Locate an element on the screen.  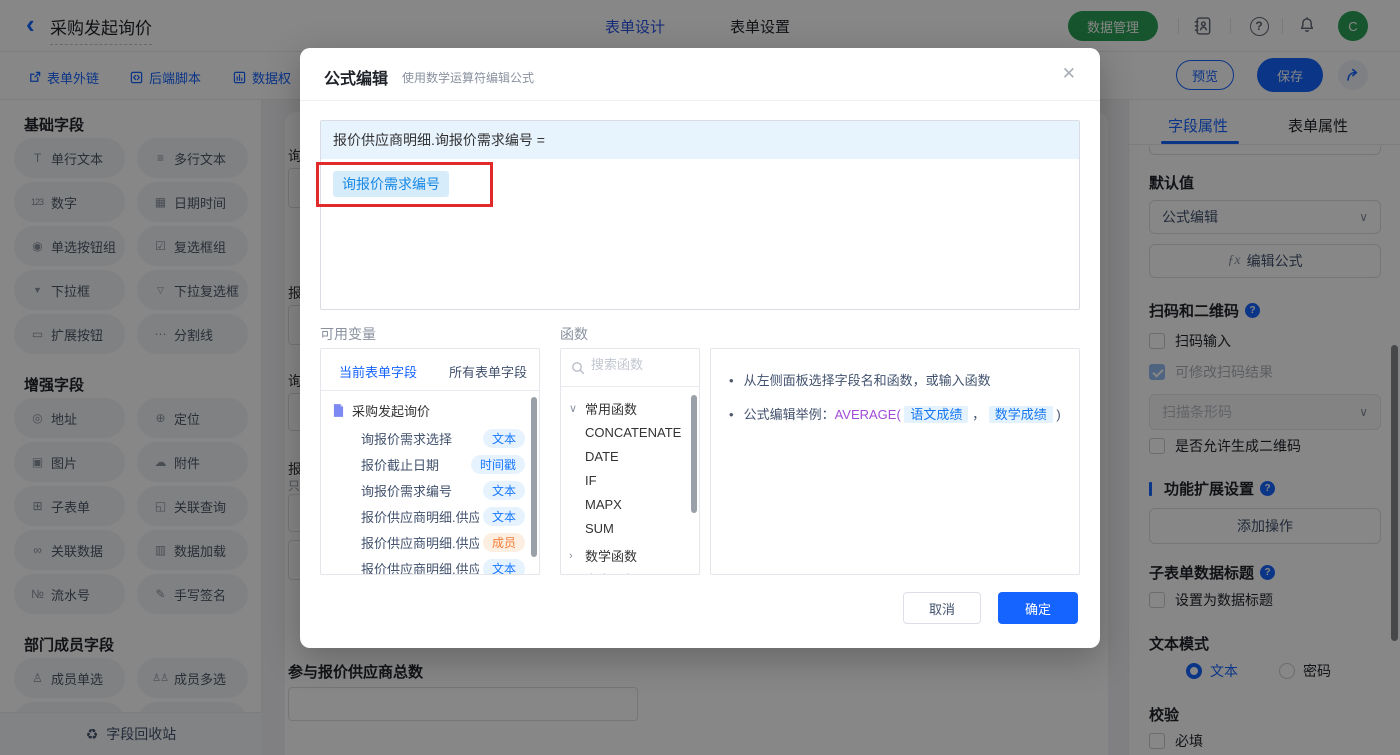
example-comma: ， is located at coordinates (979, 414).